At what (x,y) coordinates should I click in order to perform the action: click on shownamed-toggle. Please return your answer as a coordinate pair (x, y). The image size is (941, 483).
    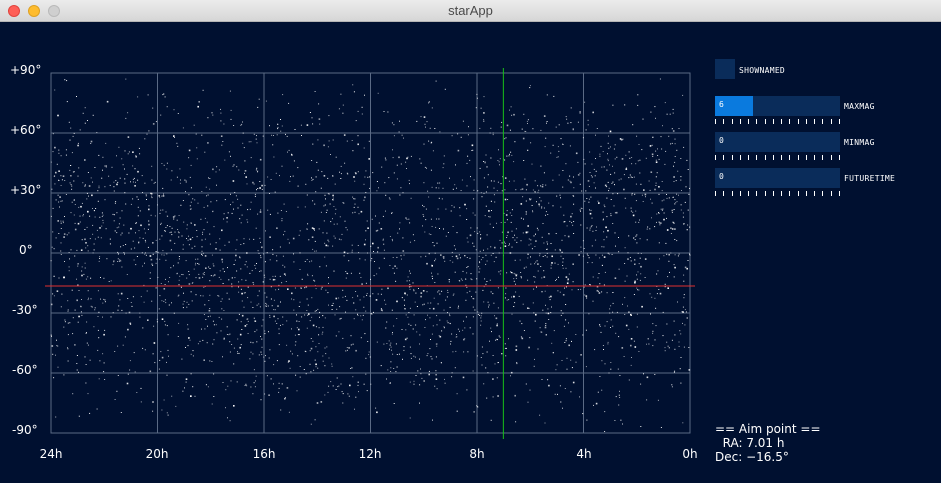
    Looking at the image, I should click on (725, 69).